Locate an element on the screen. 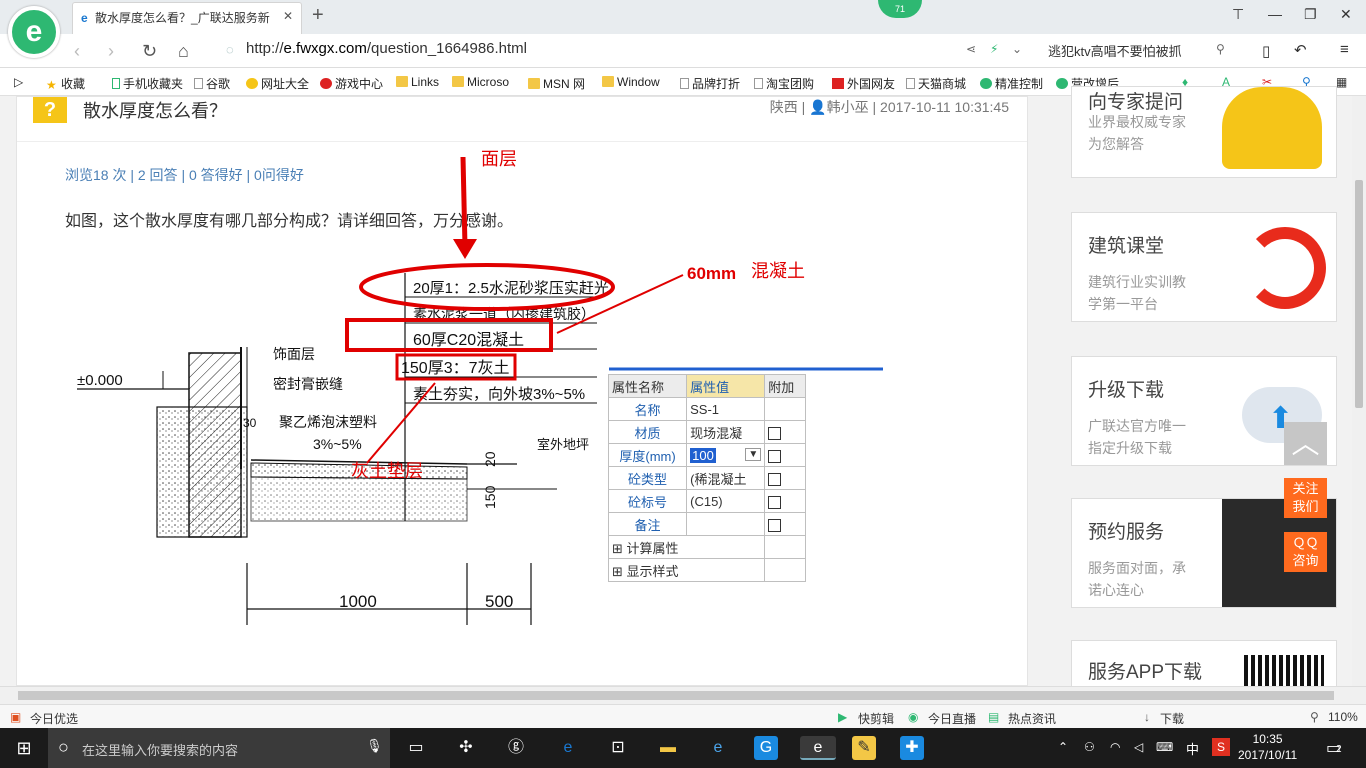 This screenshot has height=768, width=1366. follow-us-button: 关注 我们 is located at coordinates (1305, 498).